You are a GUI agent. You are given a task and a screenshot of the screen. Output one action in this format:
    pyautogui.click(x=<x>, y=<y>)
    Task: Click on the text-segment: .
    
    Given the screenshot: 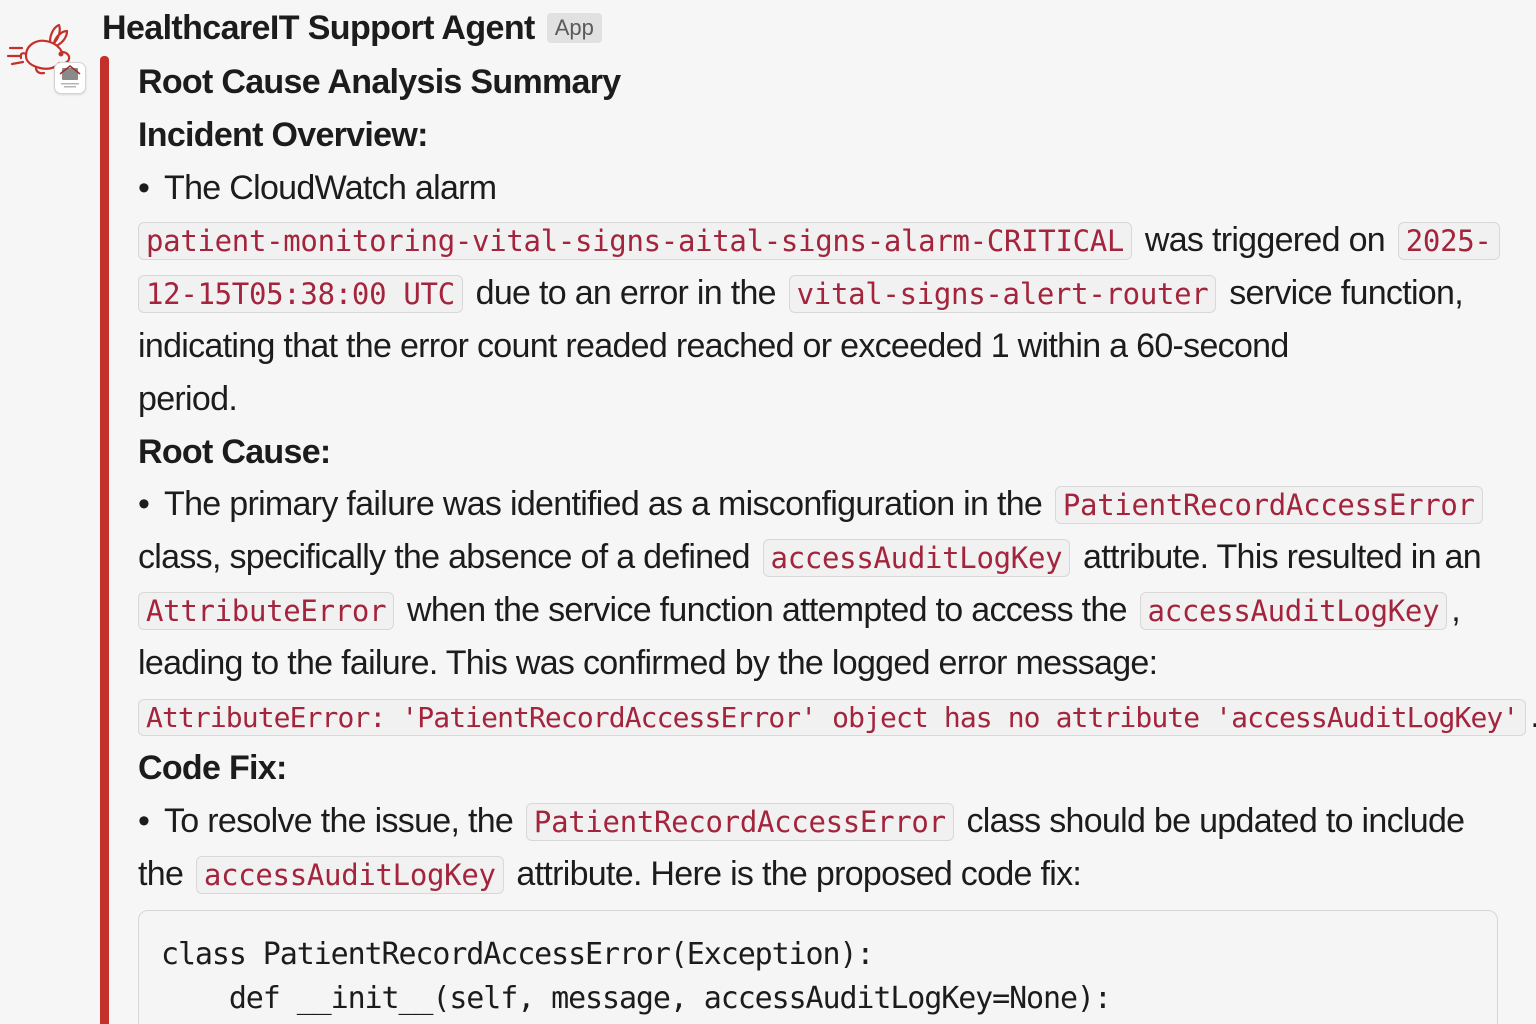 What is the action you would take?
    pyautogui.click(x=1533, y=716)
    